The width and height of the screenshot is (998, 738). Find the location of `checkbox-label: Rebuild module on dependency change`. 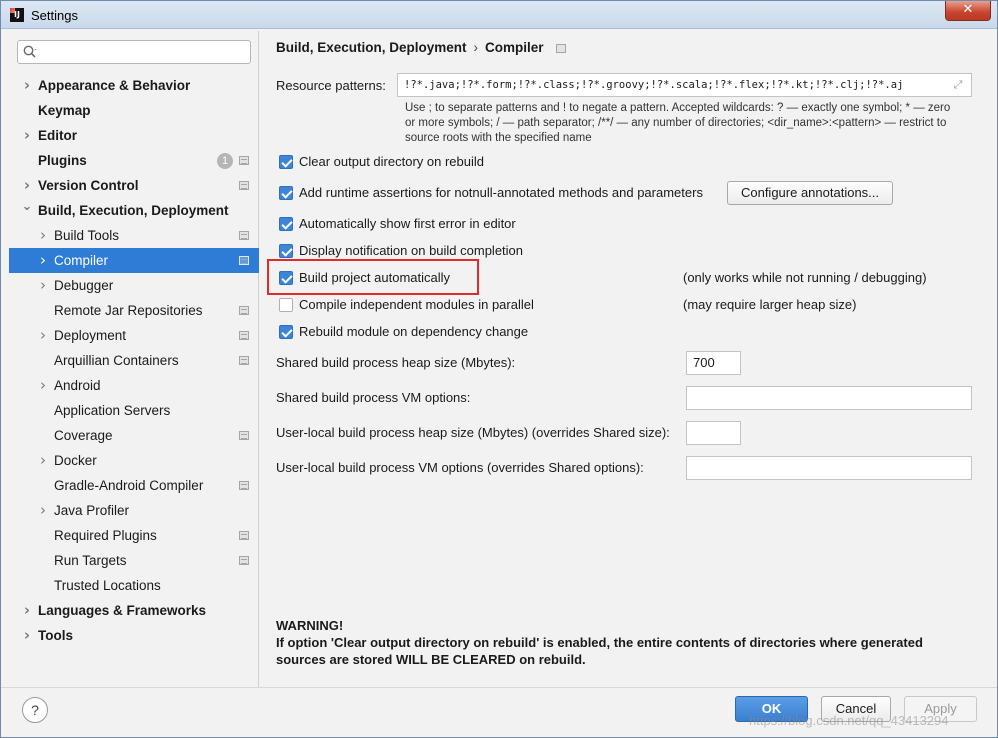

checkbox-label: Rebuild module on dependency change is located at coordinates (414, 331).